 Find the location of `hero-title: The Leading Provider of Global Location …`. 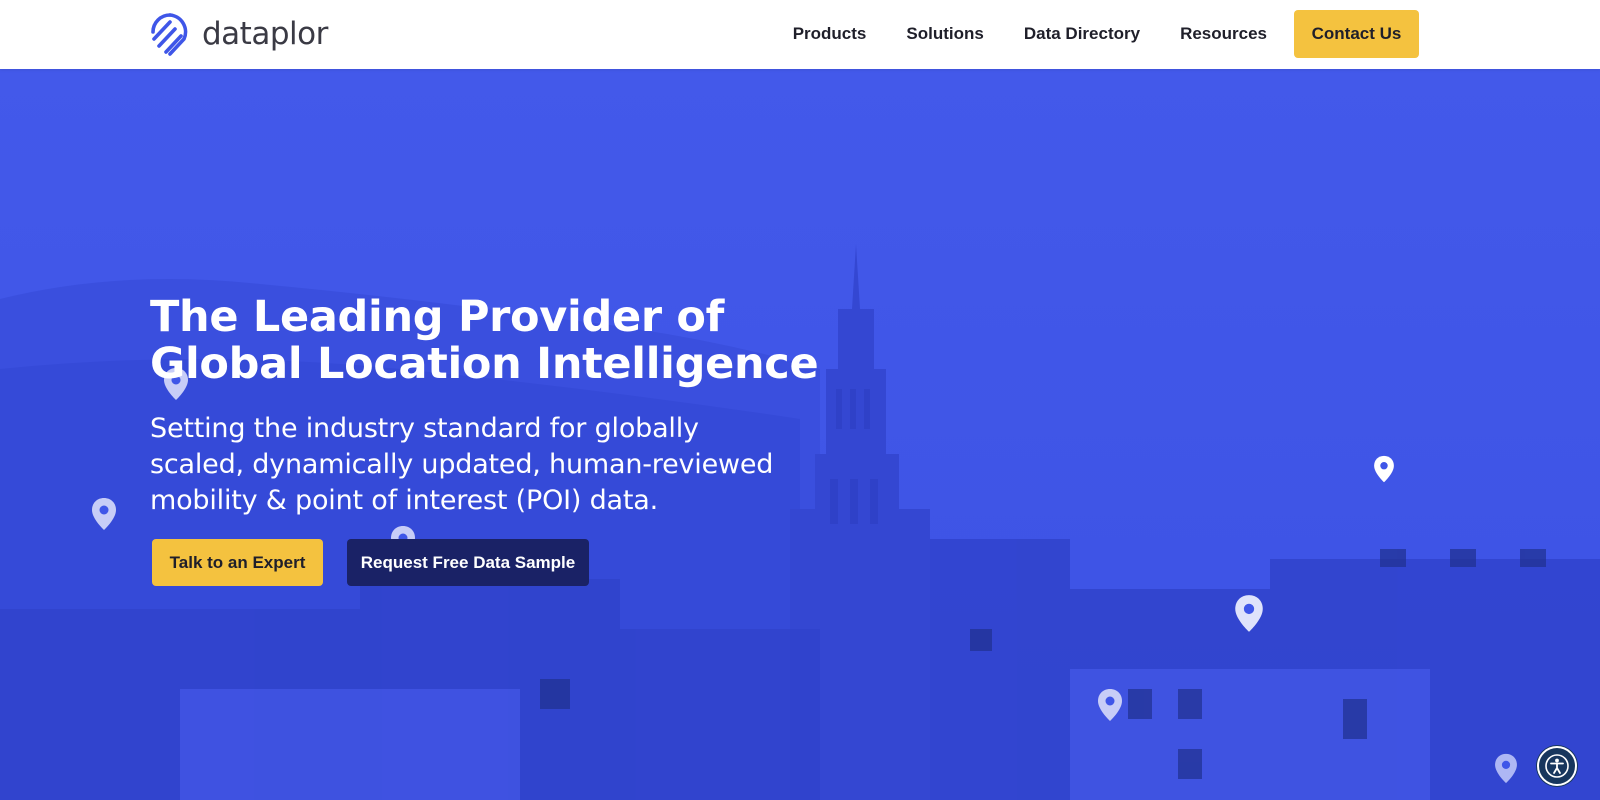

hero-title: The Leading Provider of Global Location … is located at coordinates (484, 340).